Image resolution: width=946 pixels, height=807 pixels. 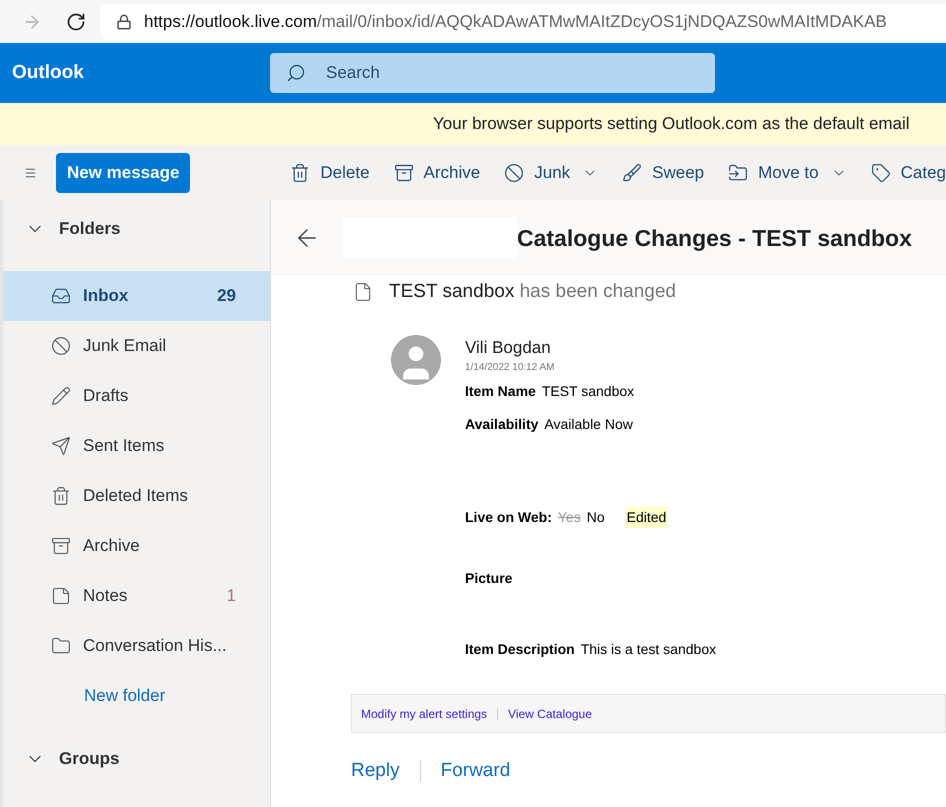 What do you see at coordinates (510, 368) in the screenshot?
I see `message-date: 1/14/2022 10:12 AM` at bounding box center [510, 368].